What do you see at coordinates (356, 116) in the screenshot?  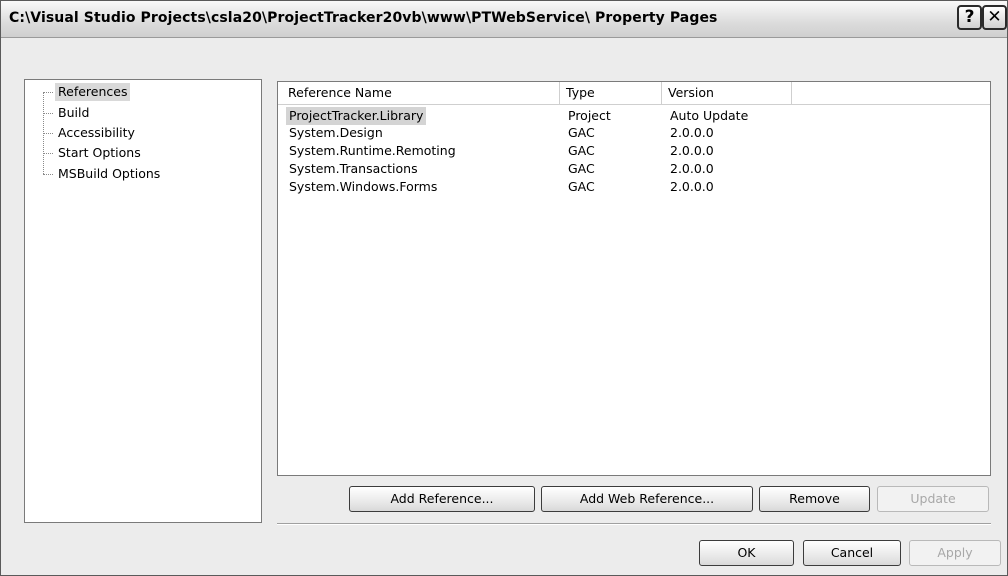 I see `reference-name-cell: ProjectTracker.Library` at bounding box center [356, 116].